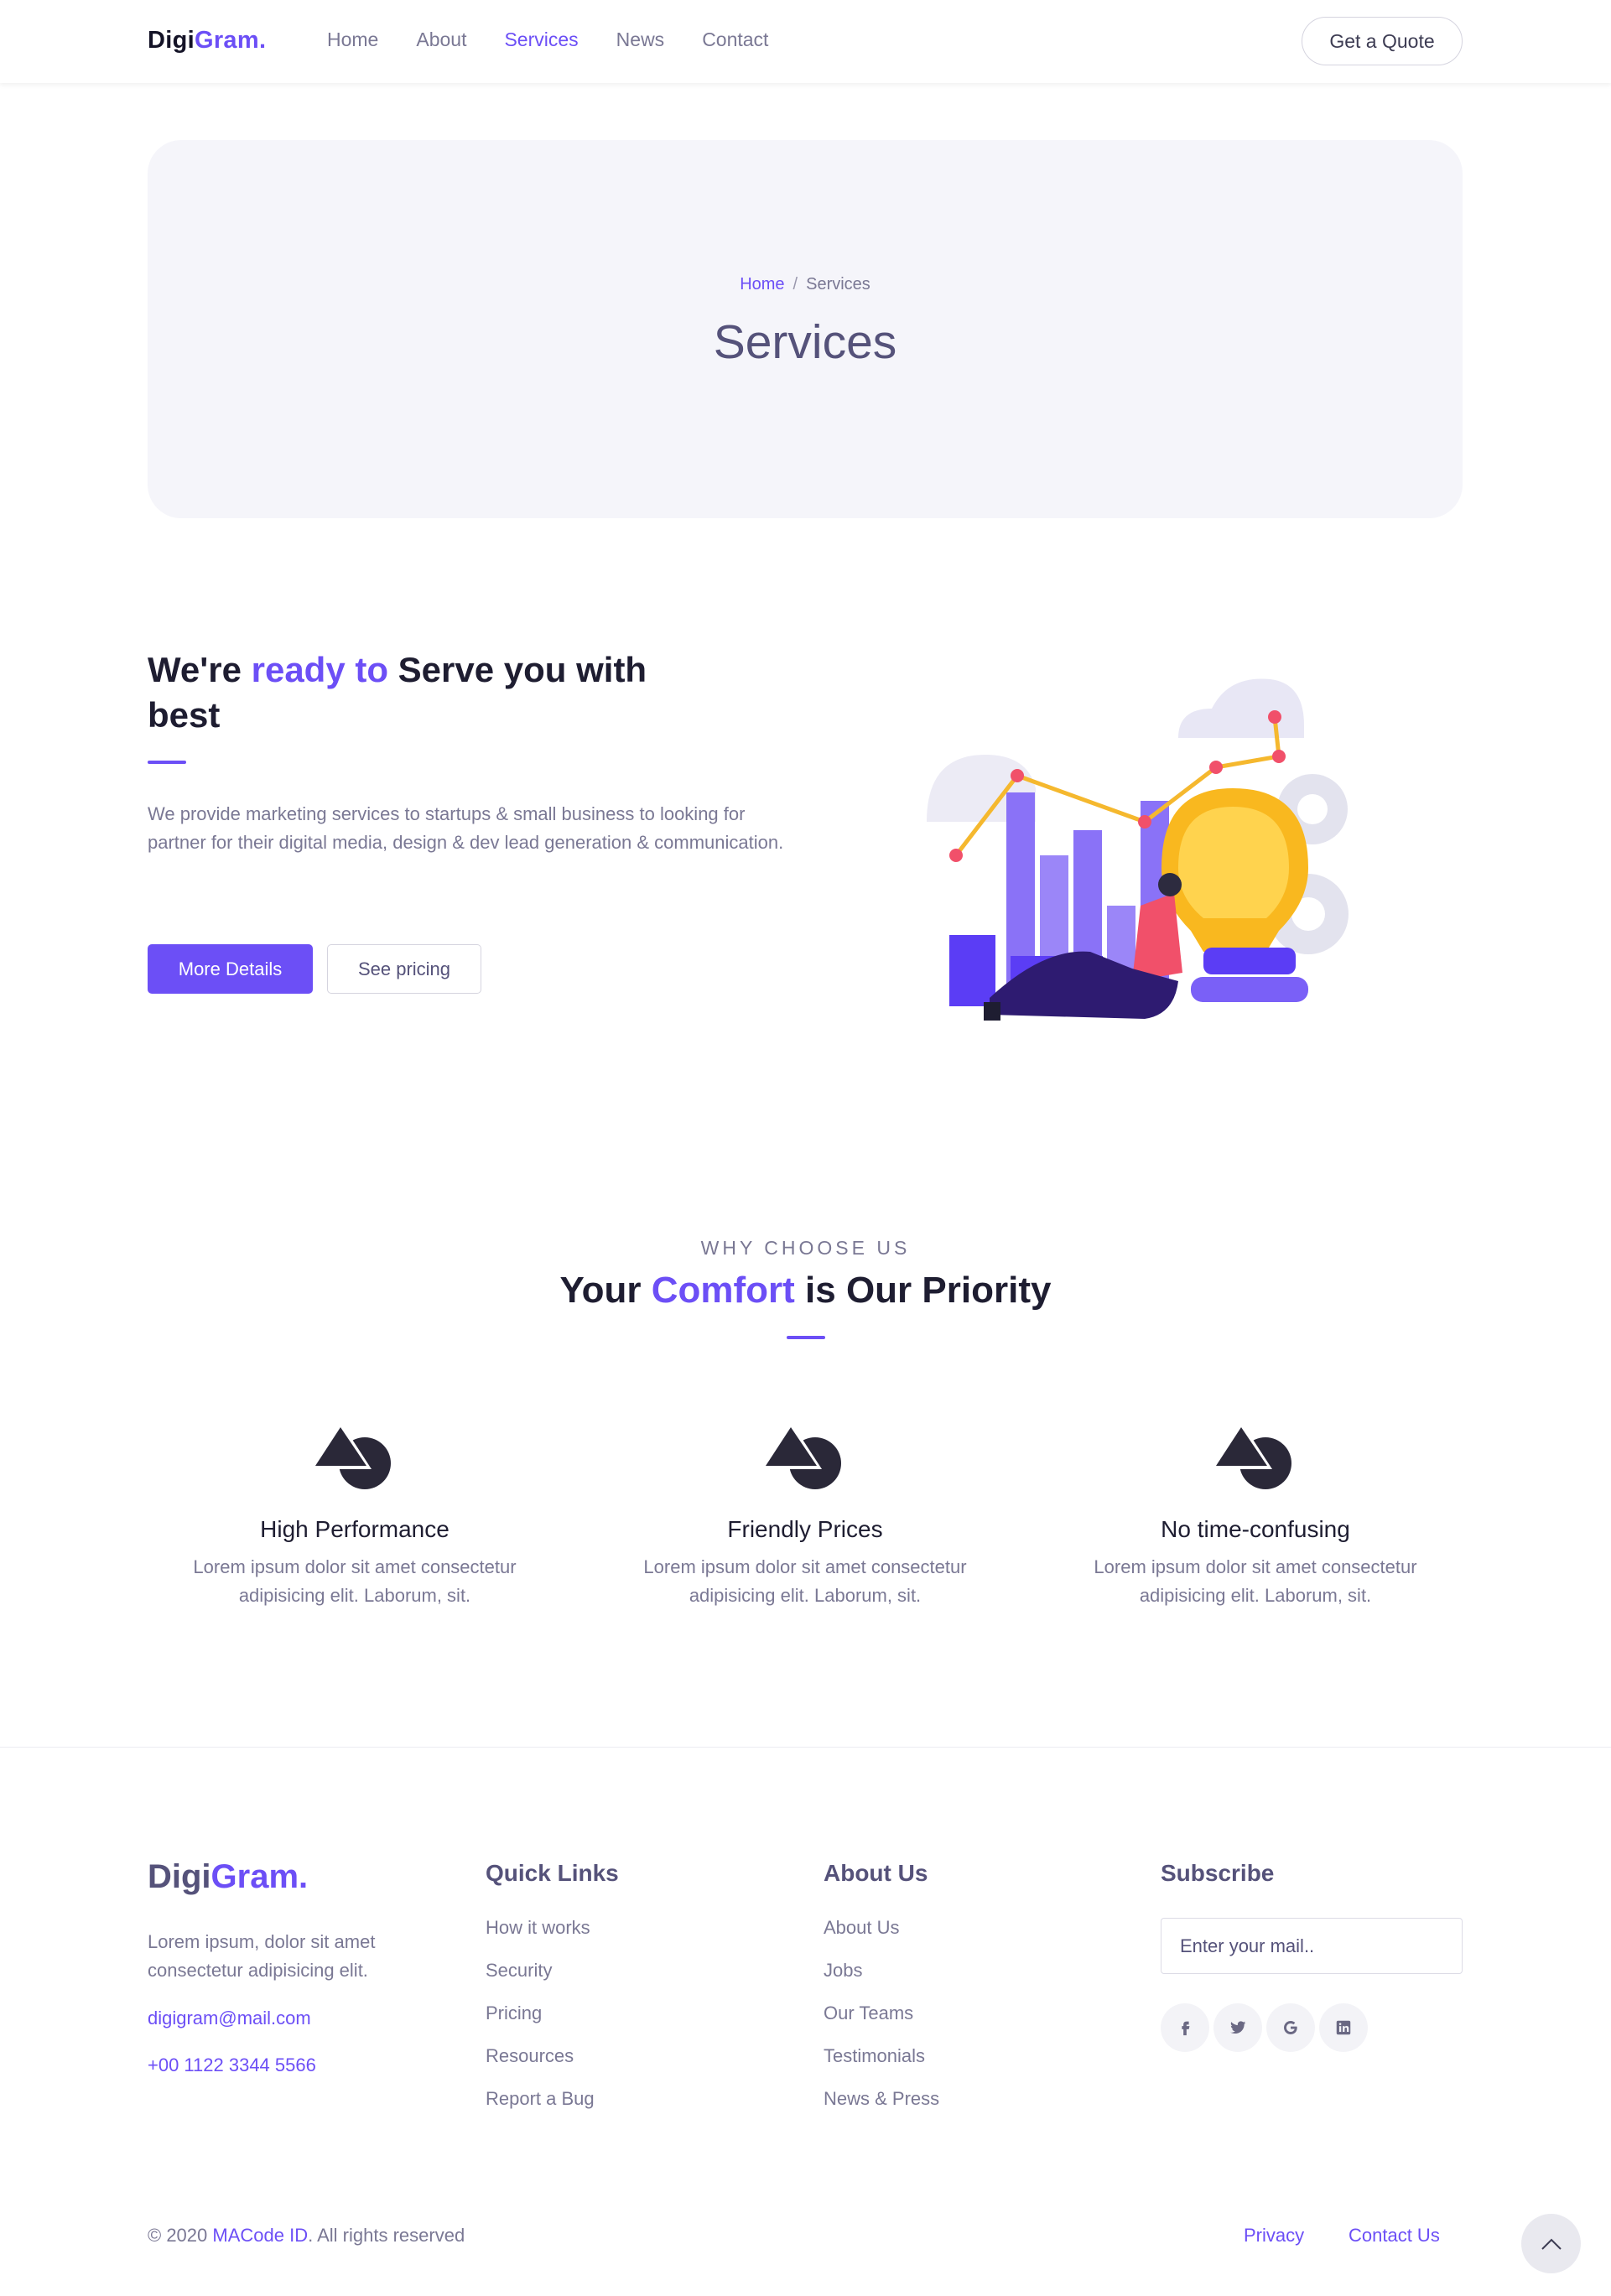 The width and height of the screenshot is (1611, 2296). Describe the element at coordinates (171, 40) in the screenshot. I see `logo-main-text: Digi` at that location.